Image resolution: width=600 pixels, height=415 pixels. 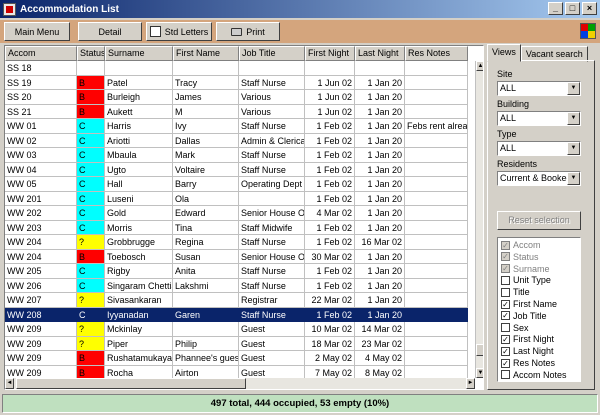 I want to click on header-first-night: First Night, so click(x=330, y=53).